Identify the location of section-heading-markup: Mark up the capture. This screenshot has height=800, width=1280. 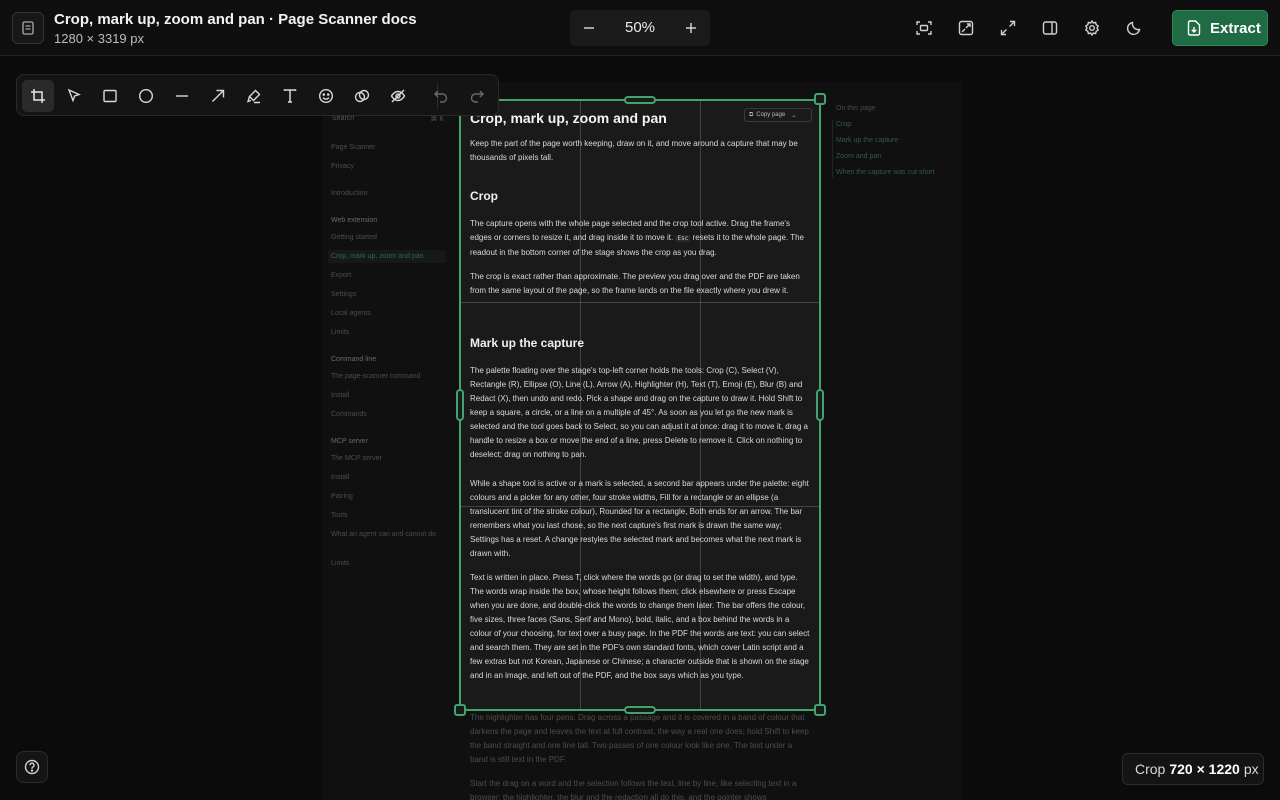
(527, 343).